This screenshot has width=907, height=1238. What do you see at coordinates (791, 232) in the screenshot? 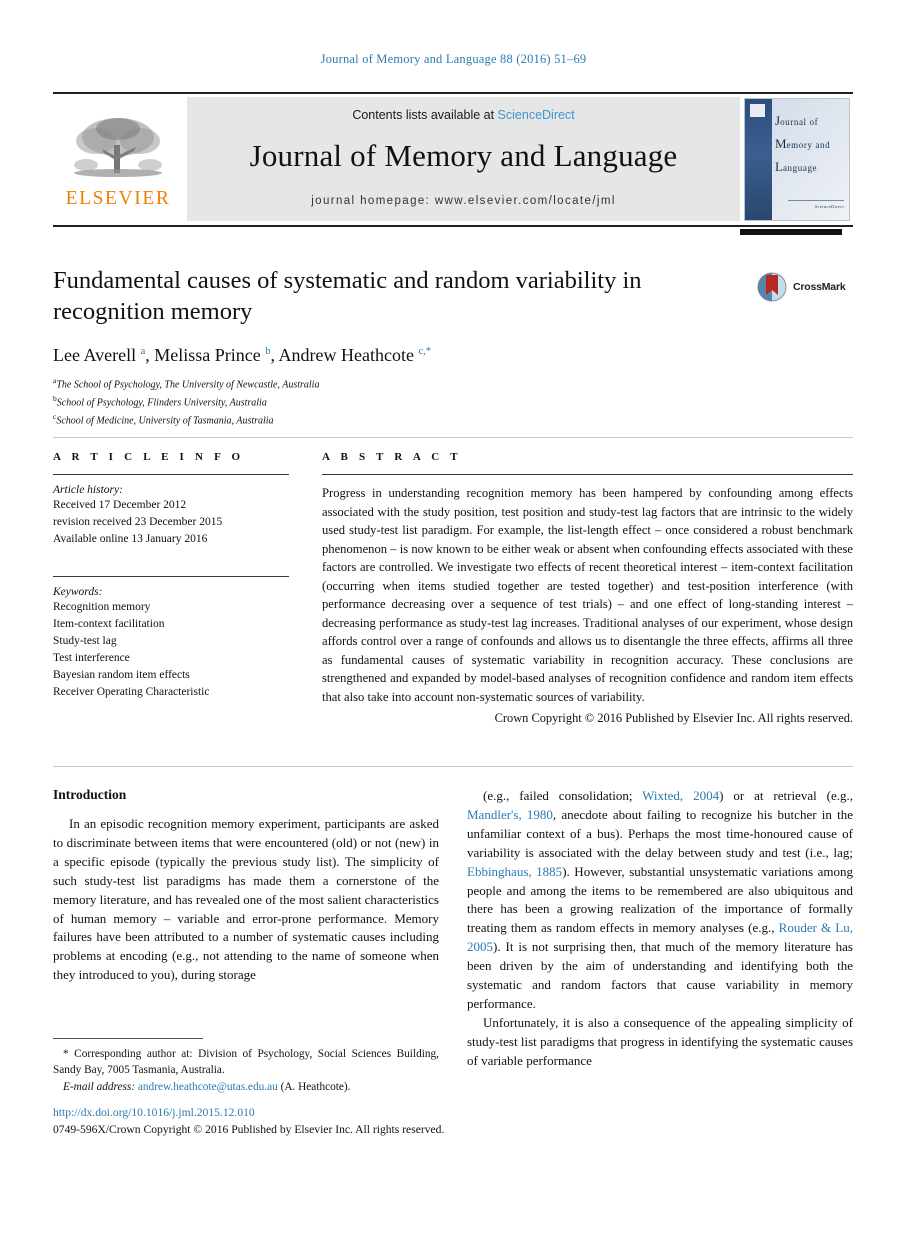
I see `masthead-black-bar` at bounding box center [791, 232].